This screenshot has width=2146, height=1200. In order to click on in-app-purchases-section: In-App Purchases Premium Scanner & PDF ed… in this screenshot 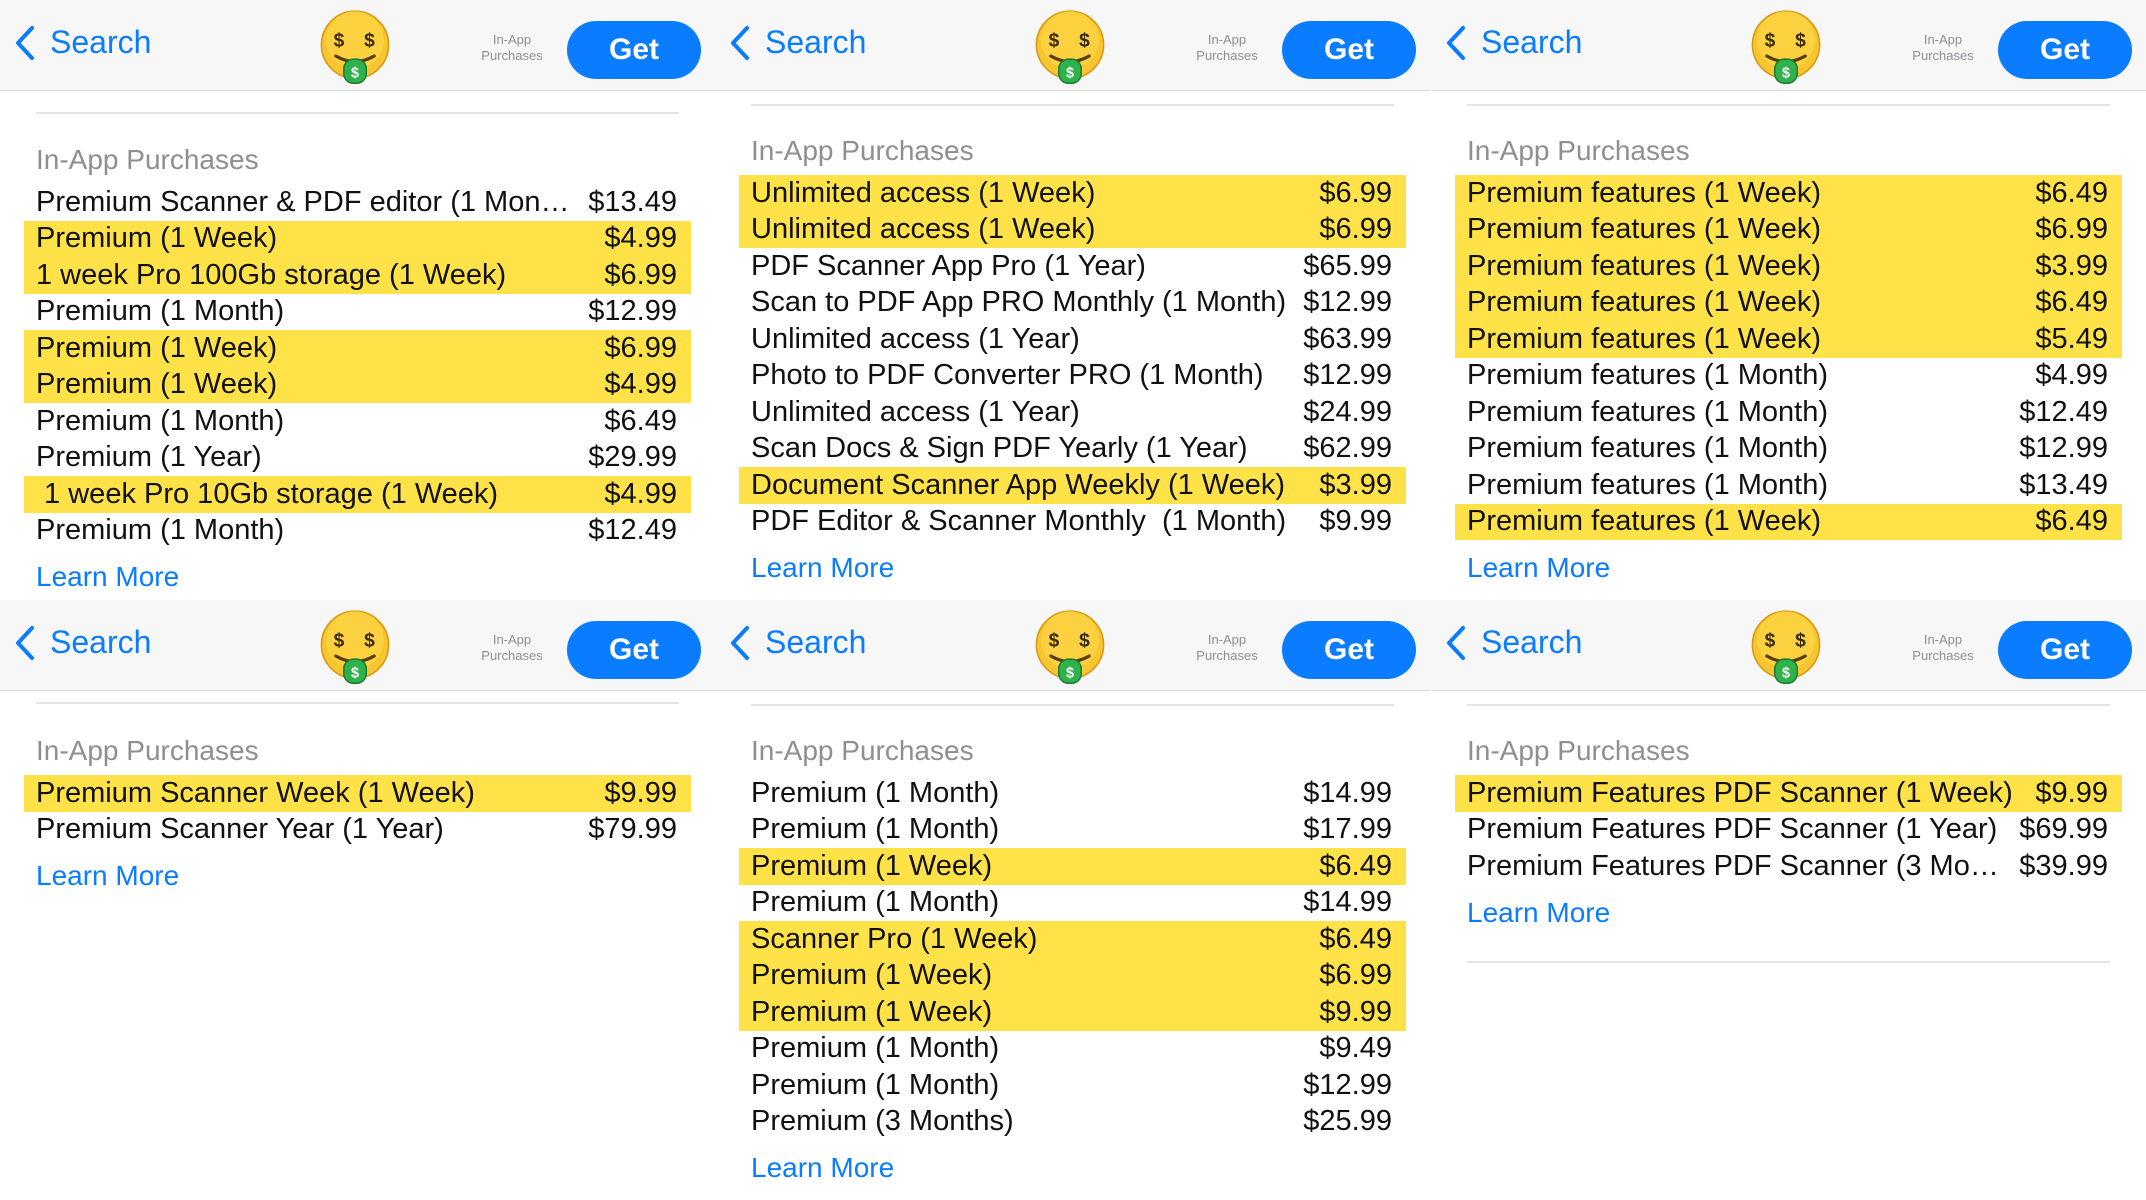, I will do `click(357, 369)`.